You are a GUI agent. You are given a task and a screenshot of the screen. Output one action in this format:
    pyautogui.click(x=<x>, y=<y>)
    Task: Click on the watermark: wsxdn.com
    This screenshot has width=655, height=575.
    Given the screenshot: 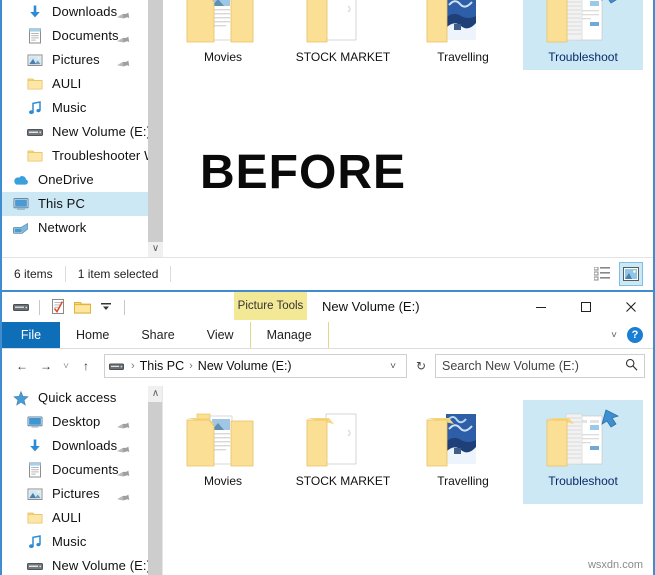 What is the action you would take?
    pyautogui.click(x=615, y=565)
    